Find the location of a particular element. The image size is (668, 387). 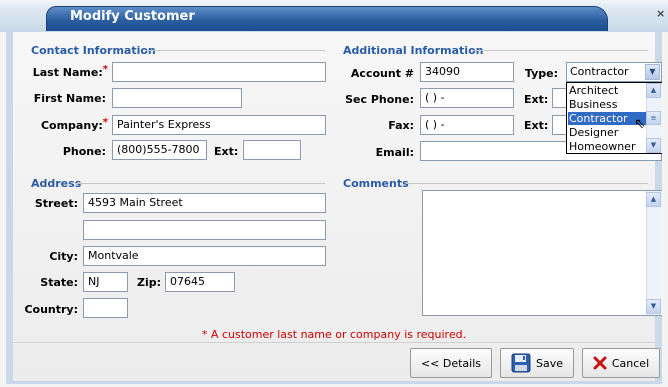

street-line2-input is located at coordinates (204, 230).